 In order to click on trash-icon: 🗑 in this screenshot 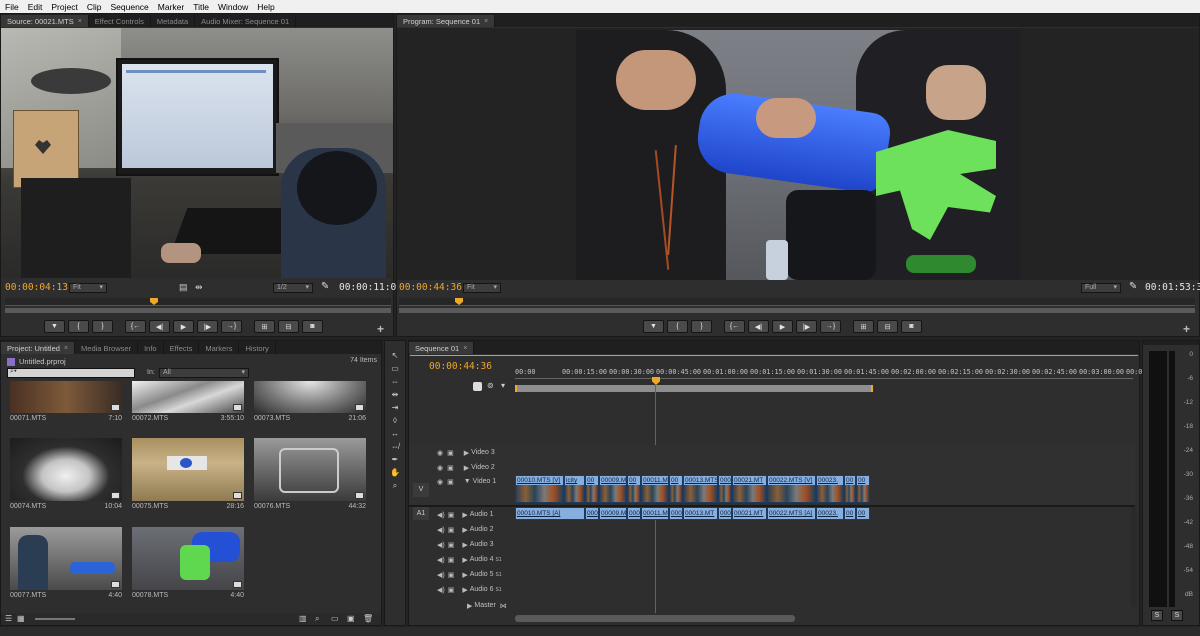, I will do `click(368, 618)`.